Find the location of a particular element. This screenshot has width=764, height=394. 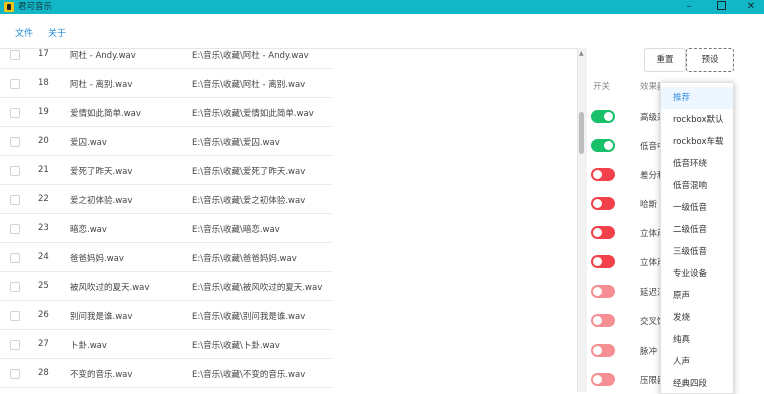

song-path: E:\音乐\收藏\别问我是谁.wav is located at coordinates (249, 317).